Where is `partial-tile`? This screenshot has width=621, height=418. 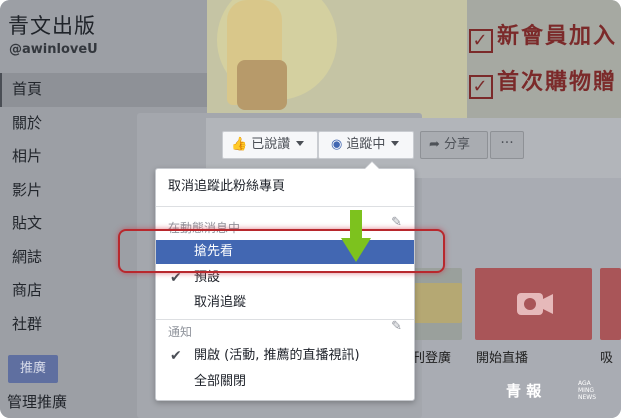 partial-tile is located at coordinates (610, 304).